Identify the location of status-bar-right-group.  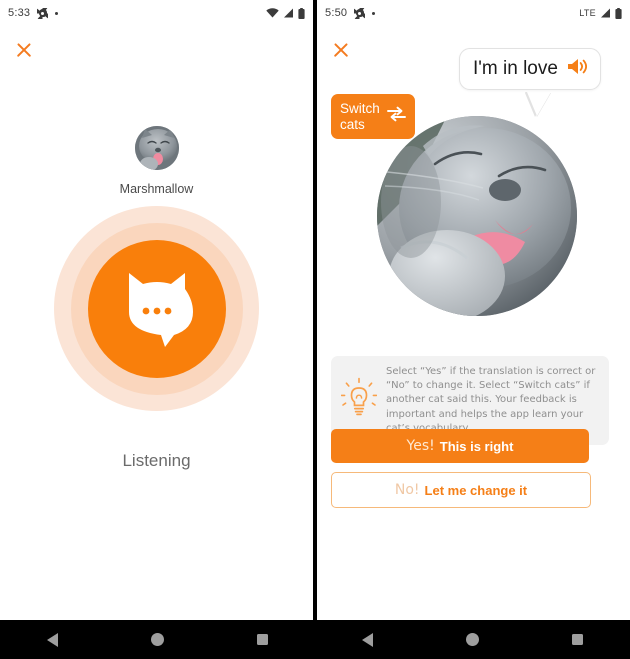
(285, 13).